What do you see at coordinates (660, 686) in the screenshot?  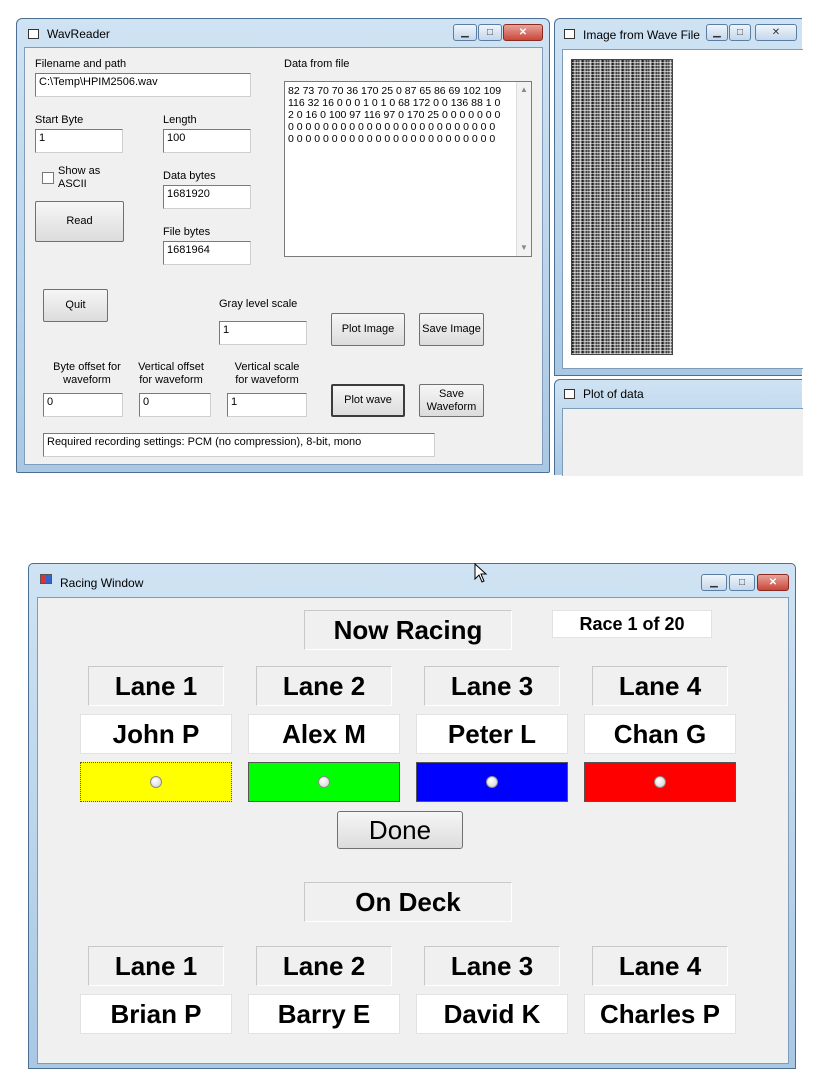 I see `now-lane-4-label: Lane 4` at bounding box center [660, 686].